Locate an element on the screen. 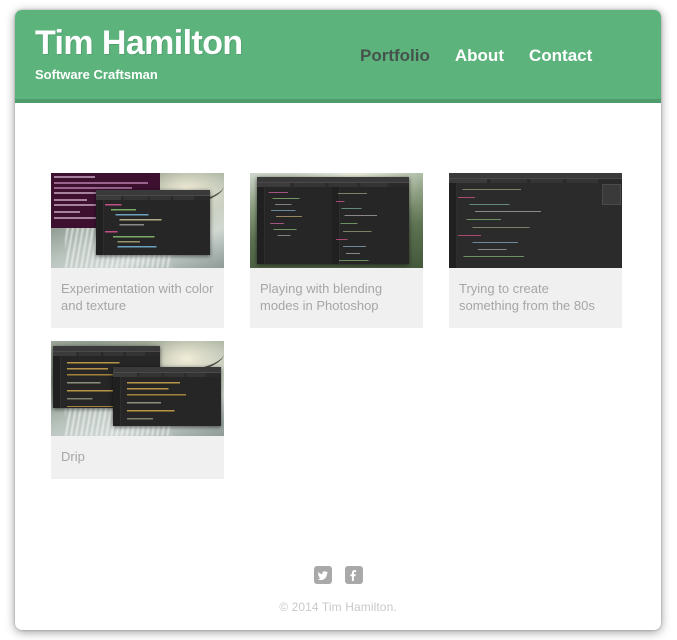  twitter-icon is located at coordinates (322, 575).